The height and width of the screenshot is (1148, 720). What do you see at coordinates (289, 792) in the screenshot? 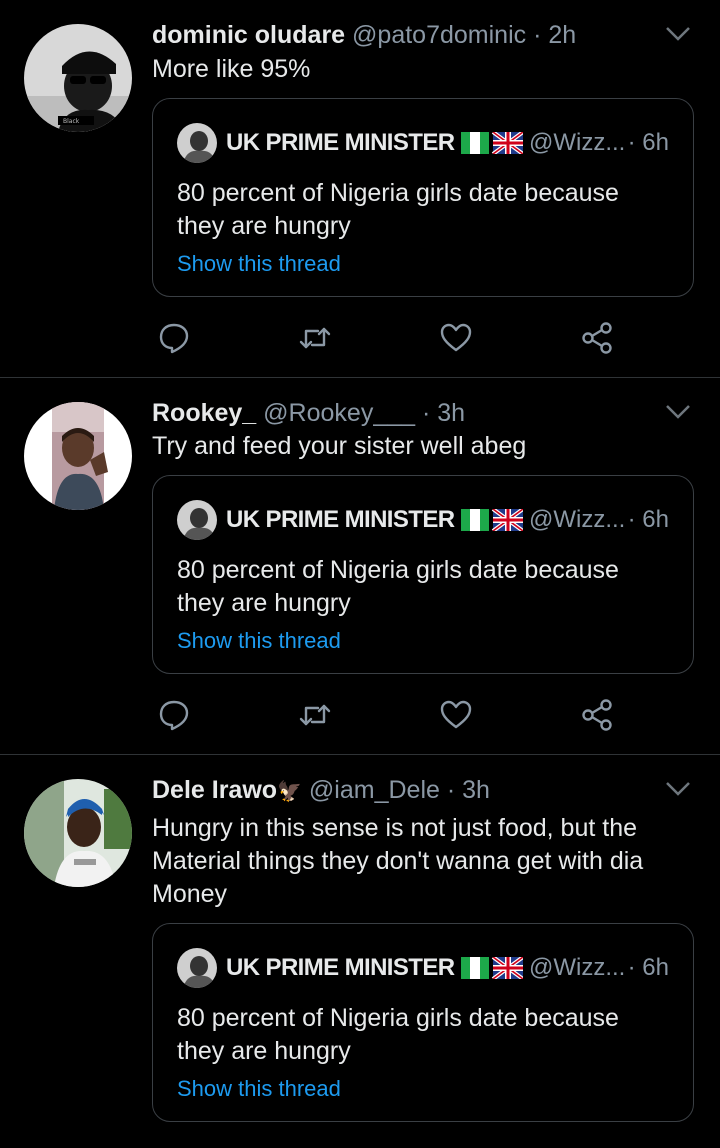
I see `eagle-badge-icon: 🦅` at bounding box center [289, 792].